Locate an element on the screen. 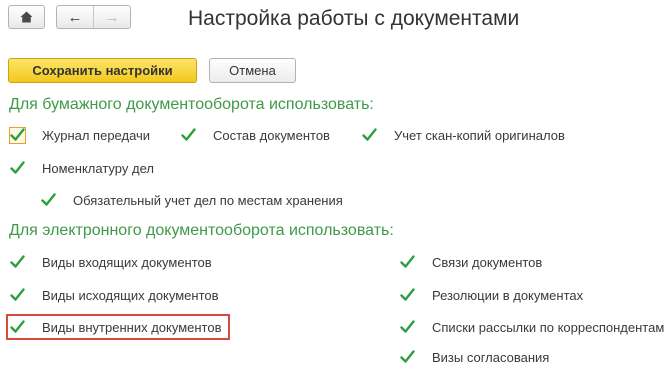  checkbox-document-composition: Состав документов is located at coordinates (255, 135).